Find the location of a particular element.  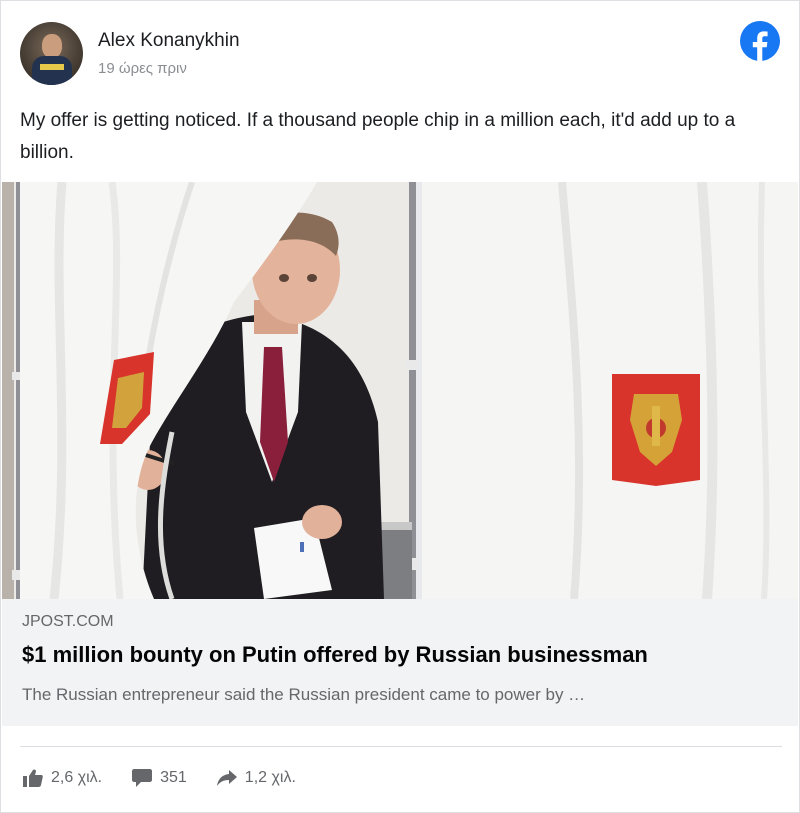

link-domain: JPOST.COM is located at coordinates (68, 621).